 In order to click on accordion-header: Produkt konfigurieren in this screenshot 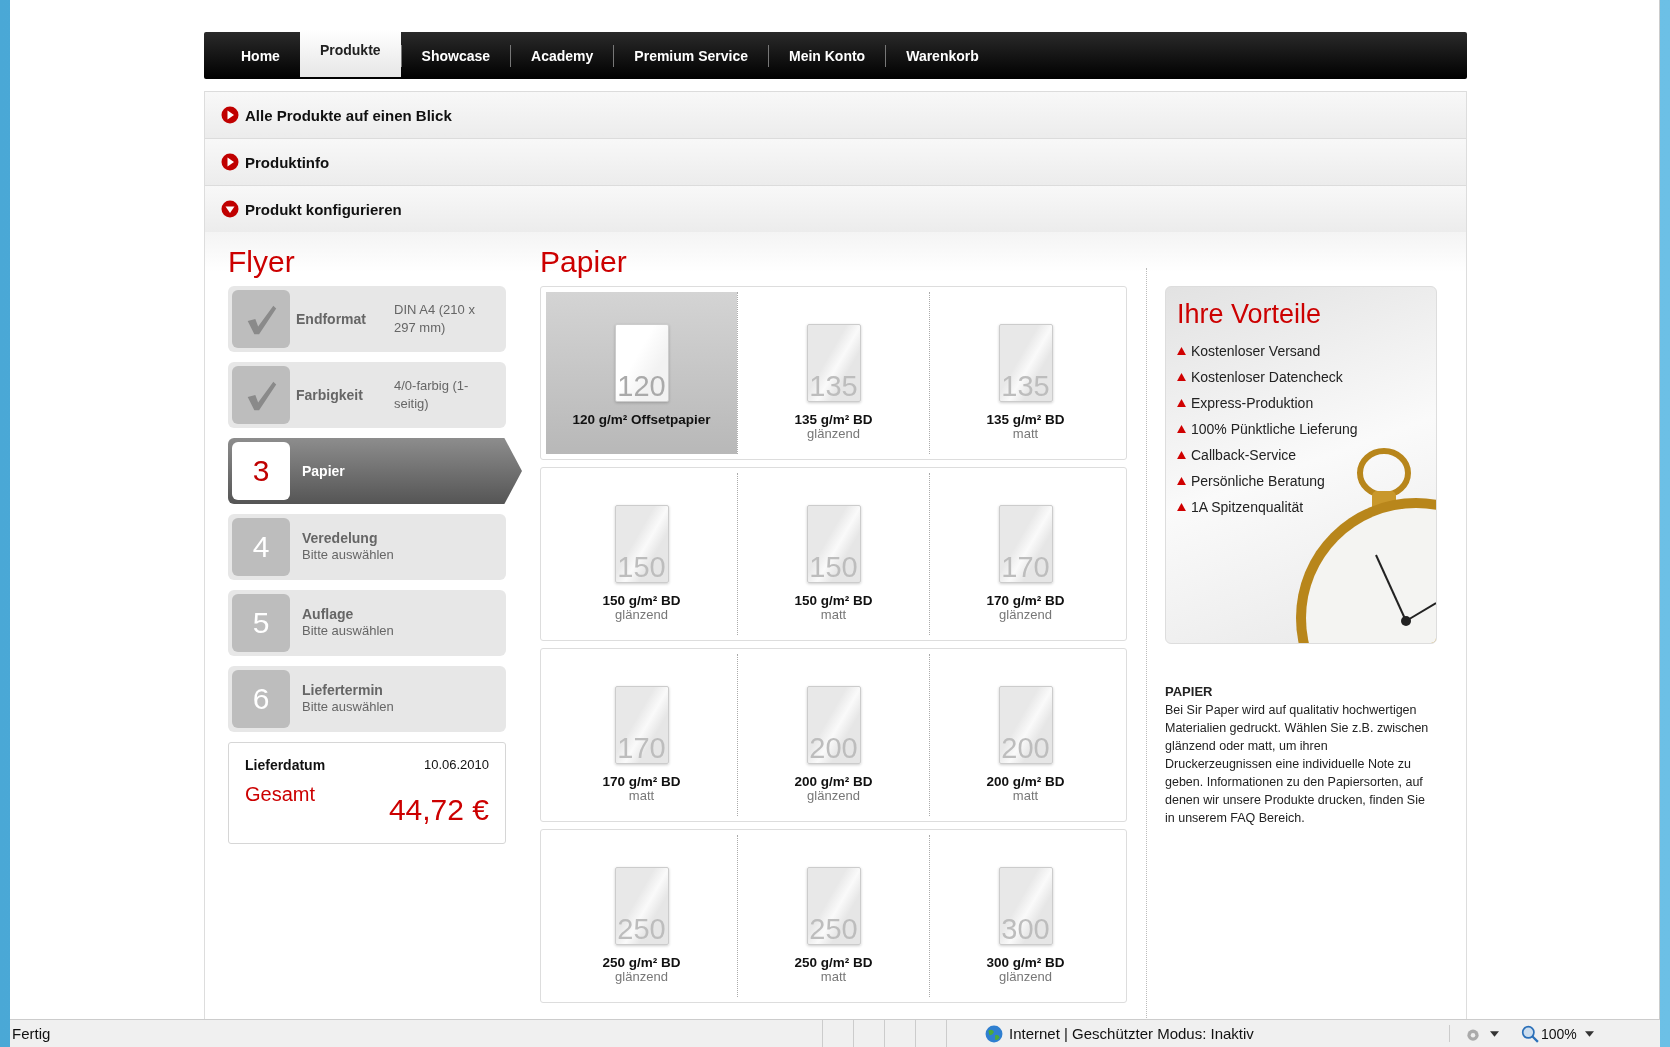, I will do `click(835, 208)`.